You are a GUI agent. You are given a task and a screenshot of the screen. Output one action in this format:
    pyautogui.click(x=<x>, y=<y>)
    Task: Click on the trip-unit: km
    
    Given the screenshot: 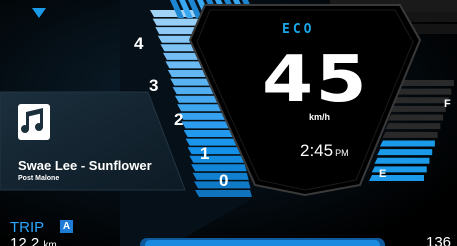 What is the action you would take?
    pyautogui.click(x=50, y=243)
    